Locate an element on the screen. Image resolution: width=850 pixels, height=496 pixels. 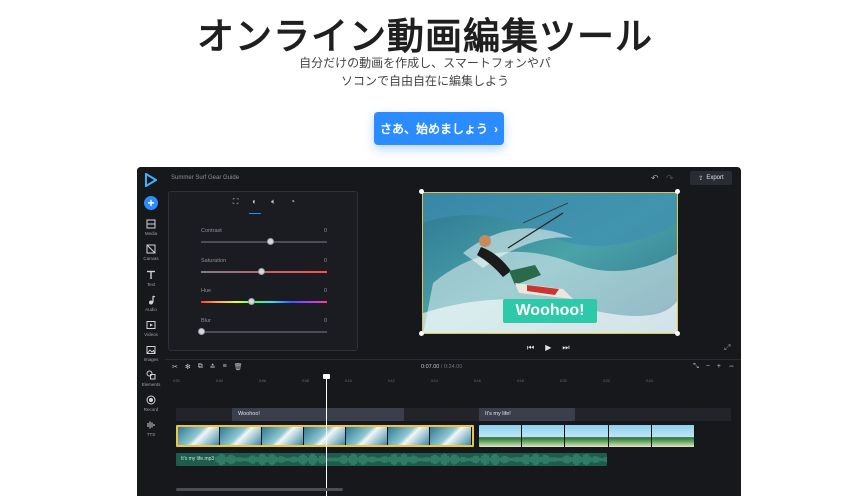
saturation-label: Saturation is located at coordinates (214, 261).